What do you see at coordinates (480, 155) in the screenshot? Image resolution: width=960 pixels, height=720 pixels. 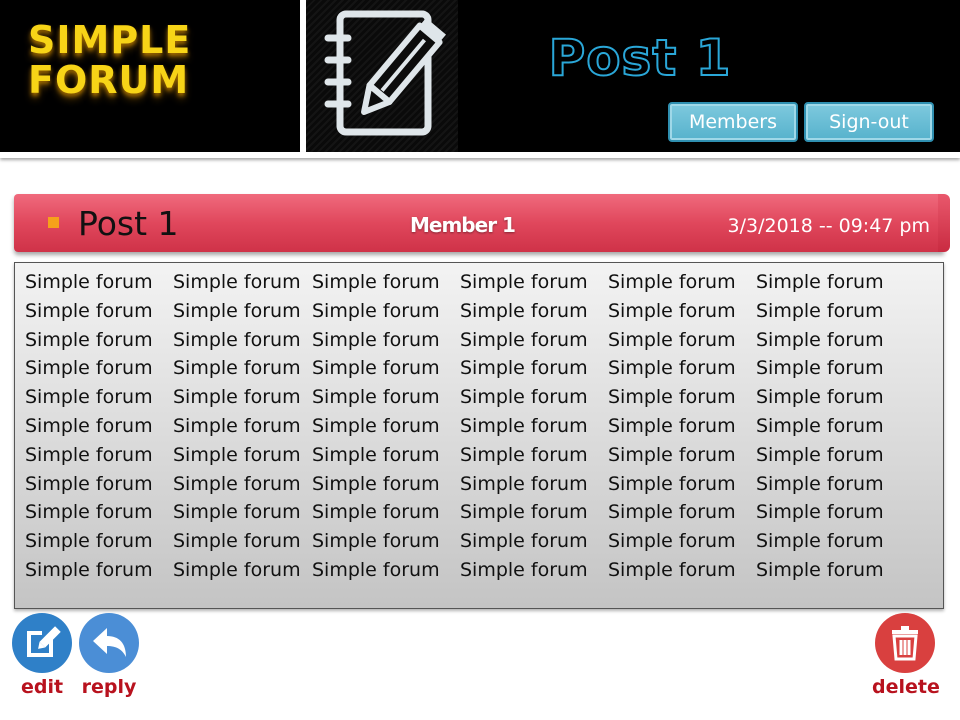 I see `header-separator` at bounding box center [480, 155].